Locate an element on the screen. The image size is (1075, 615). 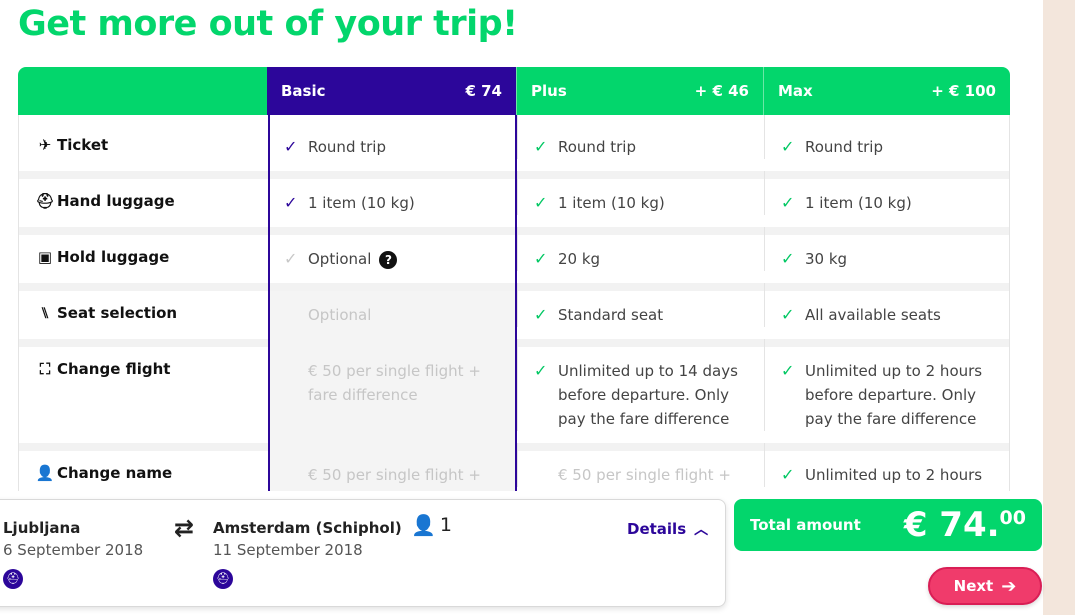
passenger-count: 👤 1 is located at coordinates (431, 525).